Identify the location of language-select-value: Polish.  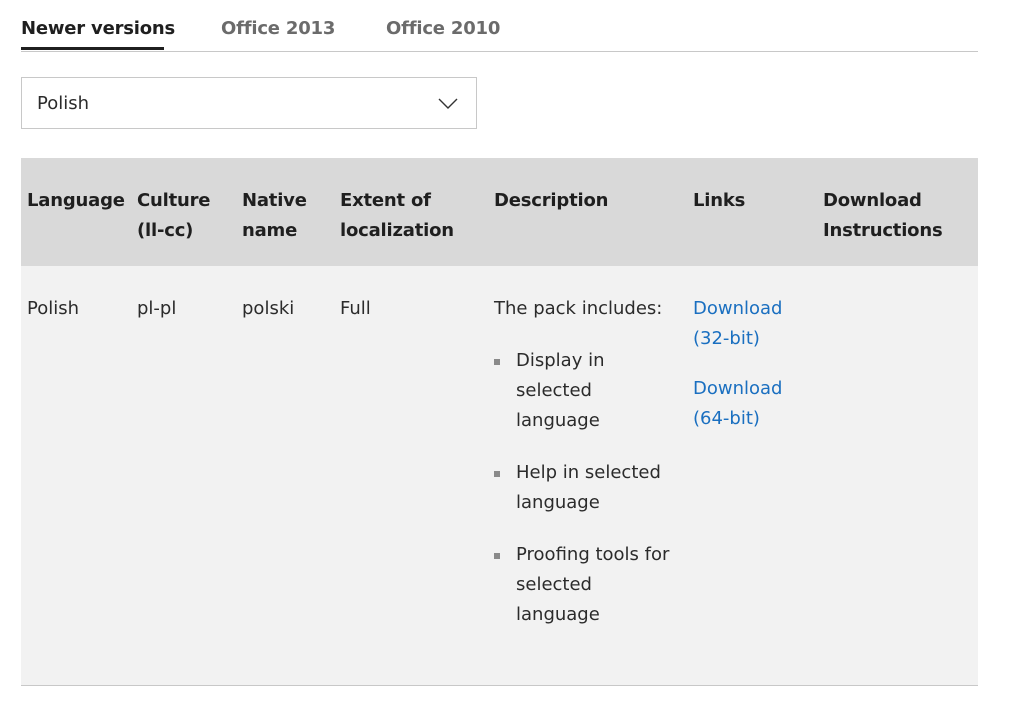
(63, 103).